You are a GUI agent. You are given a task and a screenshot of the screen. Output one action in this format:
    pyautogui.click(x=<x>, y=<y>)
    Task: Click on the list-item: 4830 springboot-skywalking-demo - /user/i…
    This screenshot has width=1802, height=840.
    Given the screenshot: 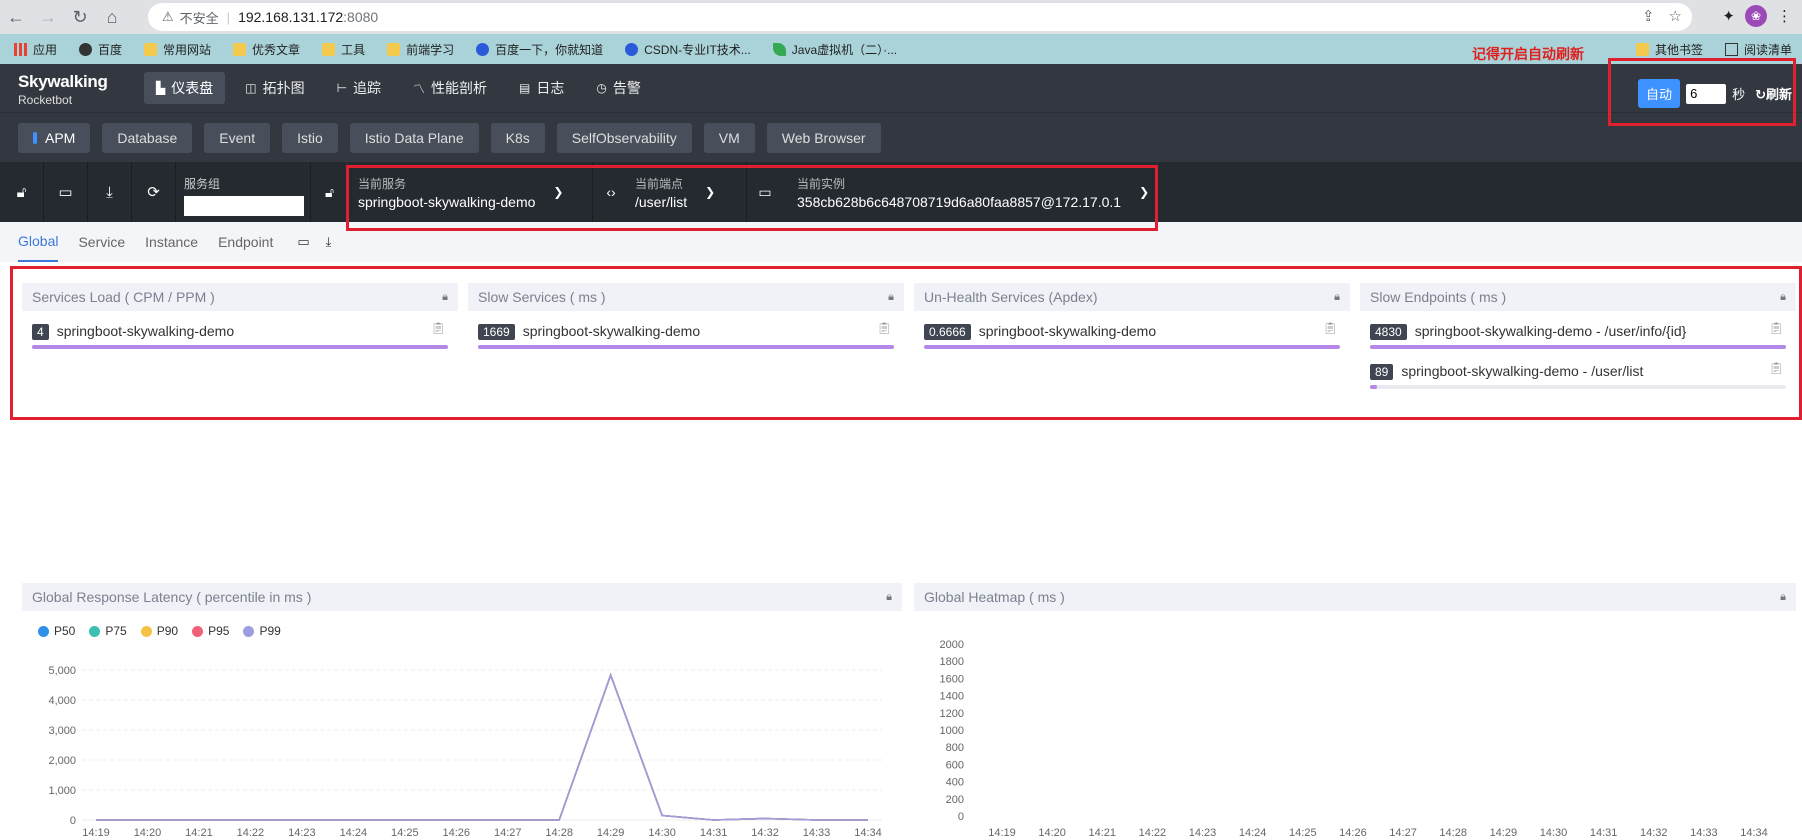 What is the action you would take?
    pyautogui.click(x=1578, y=331)
    